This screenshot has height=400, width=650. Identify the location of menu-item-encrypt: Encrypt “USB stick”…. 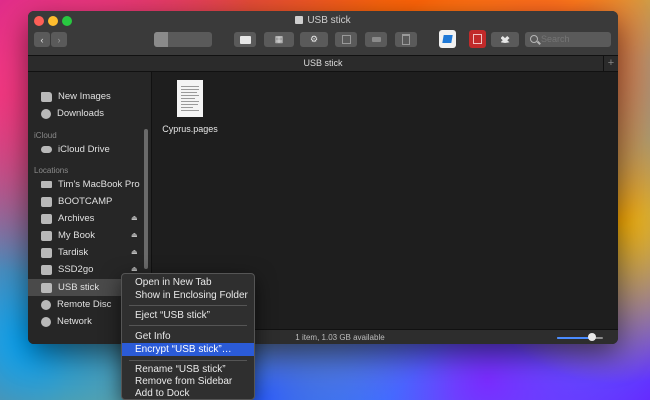
(188, 349).